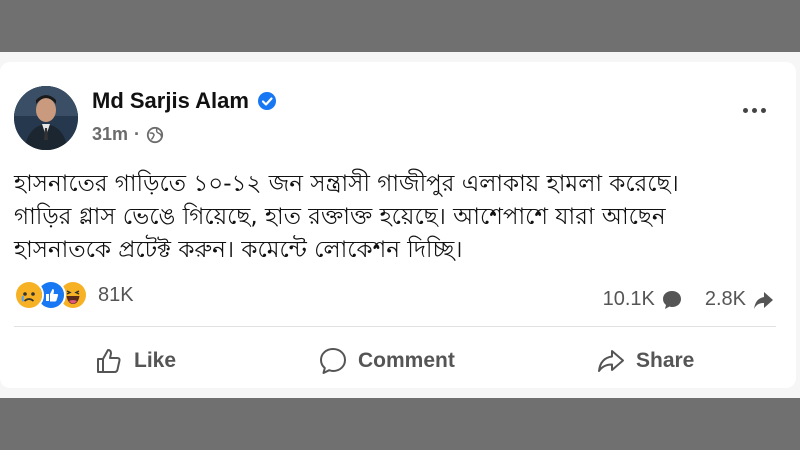  What do you see at coordinates (611, 361) in the screenshot?
I see `share-icon` at bounding box center [611, 361].